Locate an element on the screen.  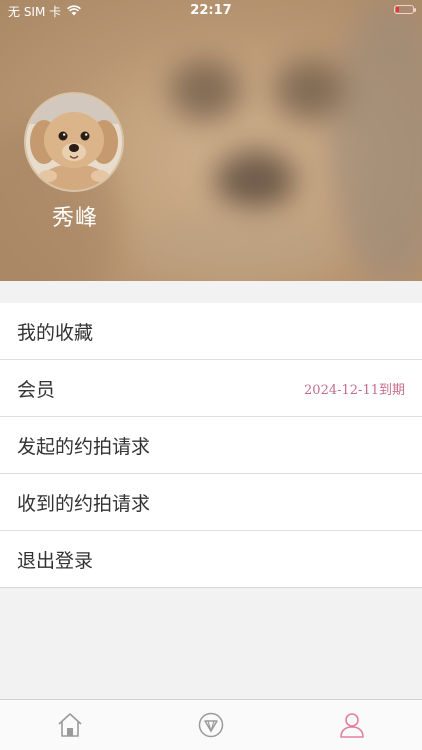
battery-level is located at coordinates (397, 9).